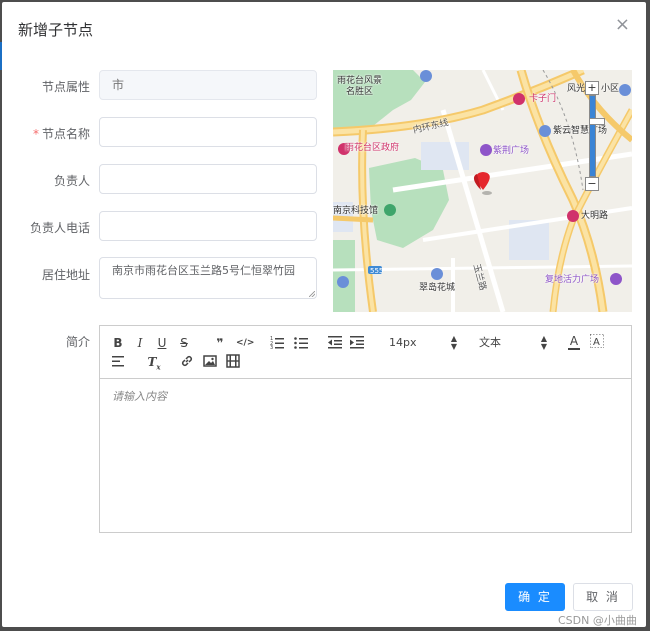  Describe the element at coordinates (162, 343) in the screenshot. I see `underline-button: U` at that location.